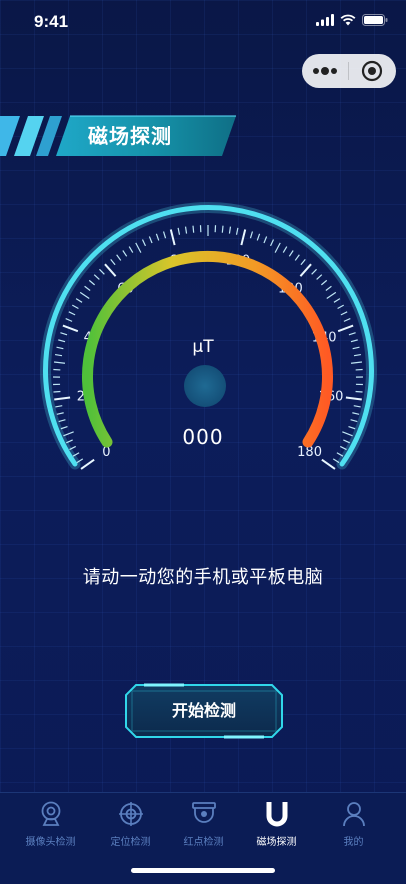 This screenshot has height=884, width=406. Describe the element at coordinates (131, 814) in the screenshot. I see `crosshair-icon` at that location.